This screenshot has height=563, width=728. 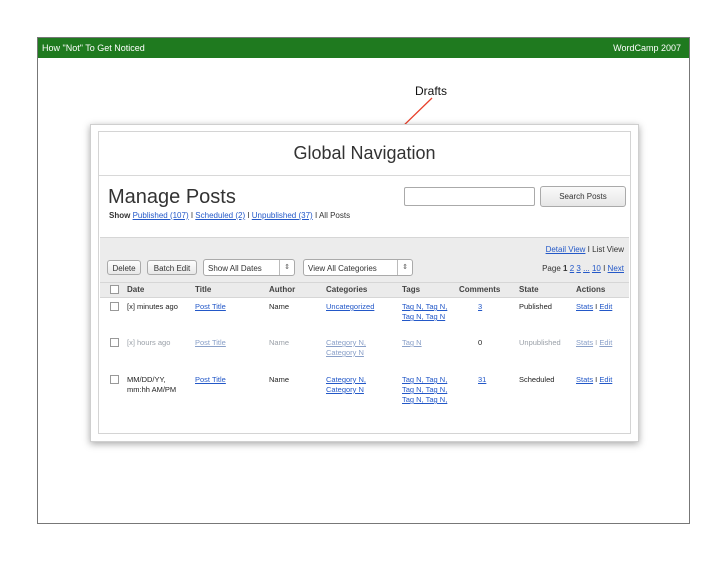 I want to click on current-page: 1, so click(x=565, y=268).